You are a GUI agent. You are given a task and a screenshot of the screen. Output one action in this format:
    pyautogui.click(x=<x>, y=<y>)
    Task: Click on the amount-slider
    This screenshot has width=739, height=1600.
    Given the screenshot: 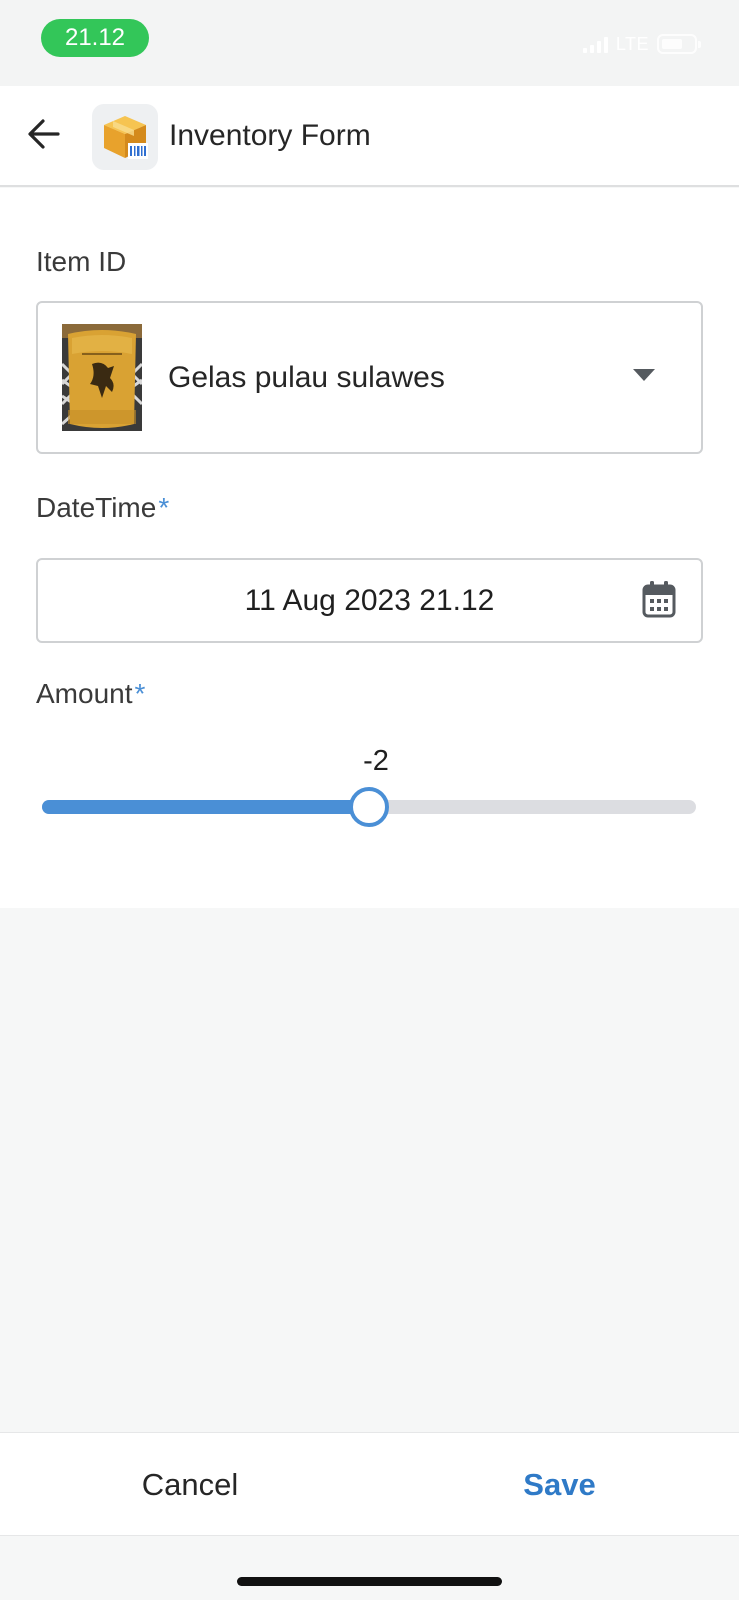 What is the action you would take?
    pyautogui.click(x=369, y=807)
    